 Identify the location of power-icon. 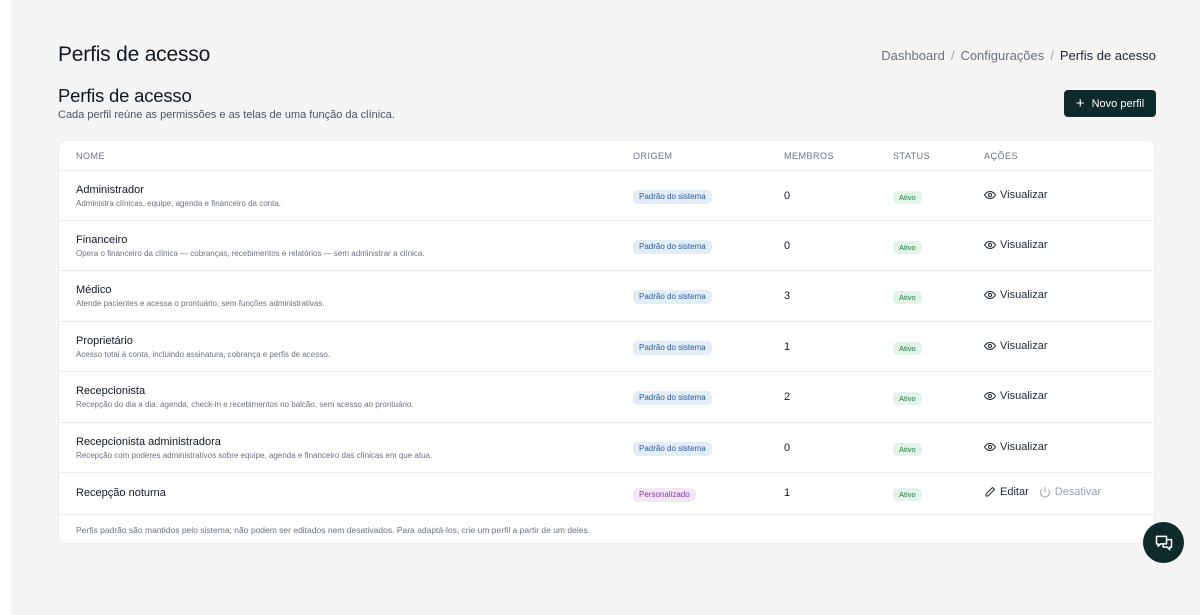
(1044, 492).